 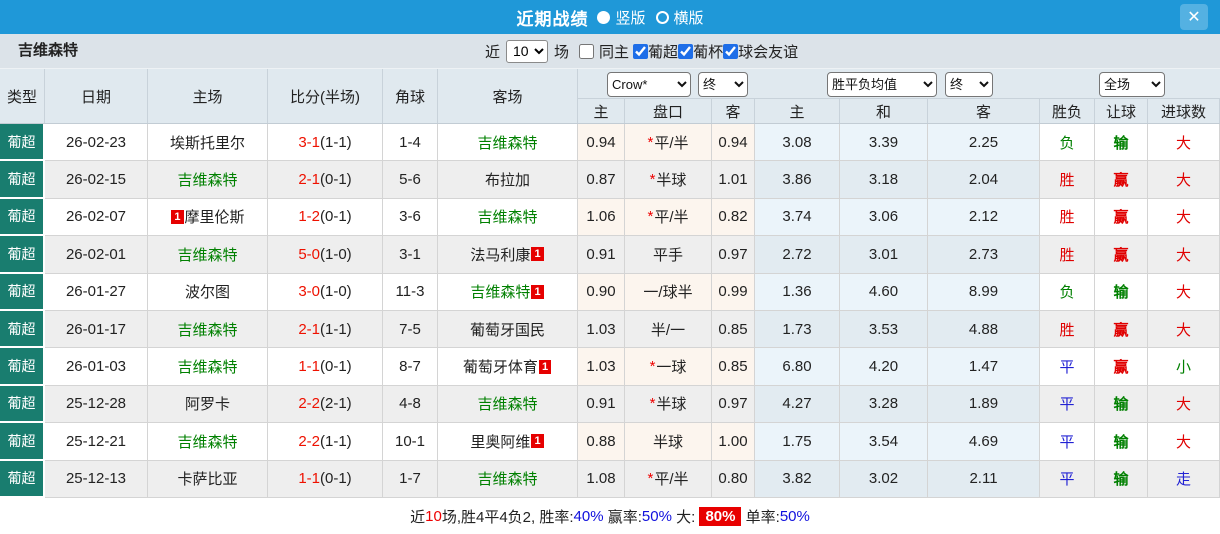 What do you see at coordinates (325, 442) in the screenshot?
I see `score: 2-2 (1-1)` at bounding box center [325, 442].